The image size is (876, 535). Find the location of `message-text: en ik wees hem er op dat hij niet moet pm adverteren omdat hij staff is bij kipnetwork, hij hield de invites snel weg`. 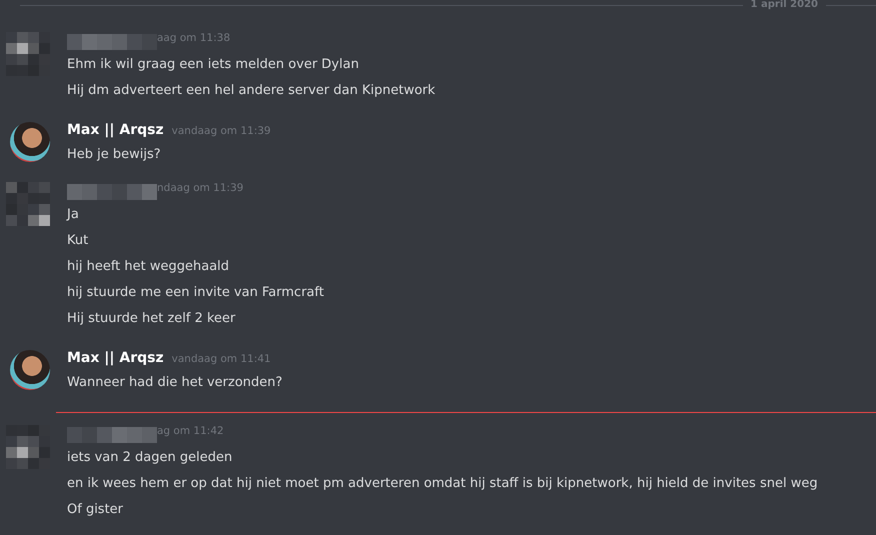

message-text: en ik wees hem er op dat hij niet moet pm adverteren omdat hij staff is bij kipnetwork, hij hield de invites snel weg is located at coordinates (442, 484).